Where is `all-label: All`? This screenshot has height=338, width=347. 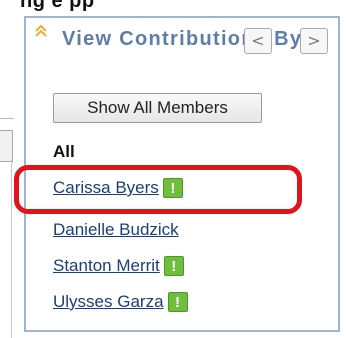 all-label: All is located at coordinates (64, 151).